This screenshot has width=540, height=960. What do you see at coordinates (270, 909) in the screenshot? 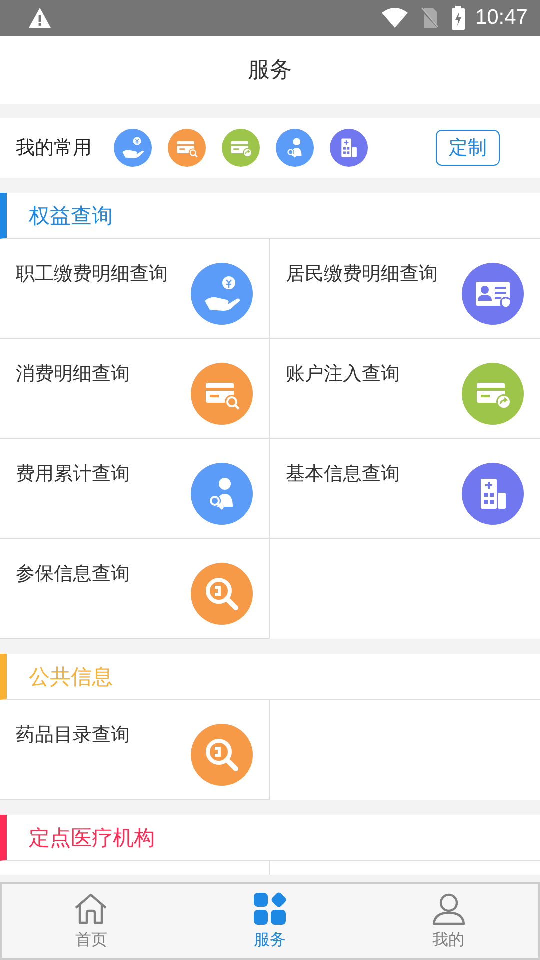
I see `grid-icon` at bounding box center [270, 909].